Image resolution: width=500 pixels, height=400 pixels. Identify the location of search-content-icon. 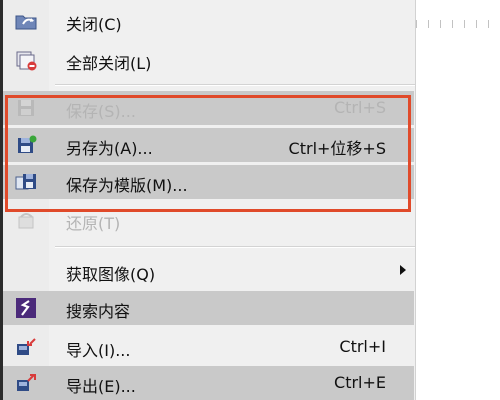
(26, 308).